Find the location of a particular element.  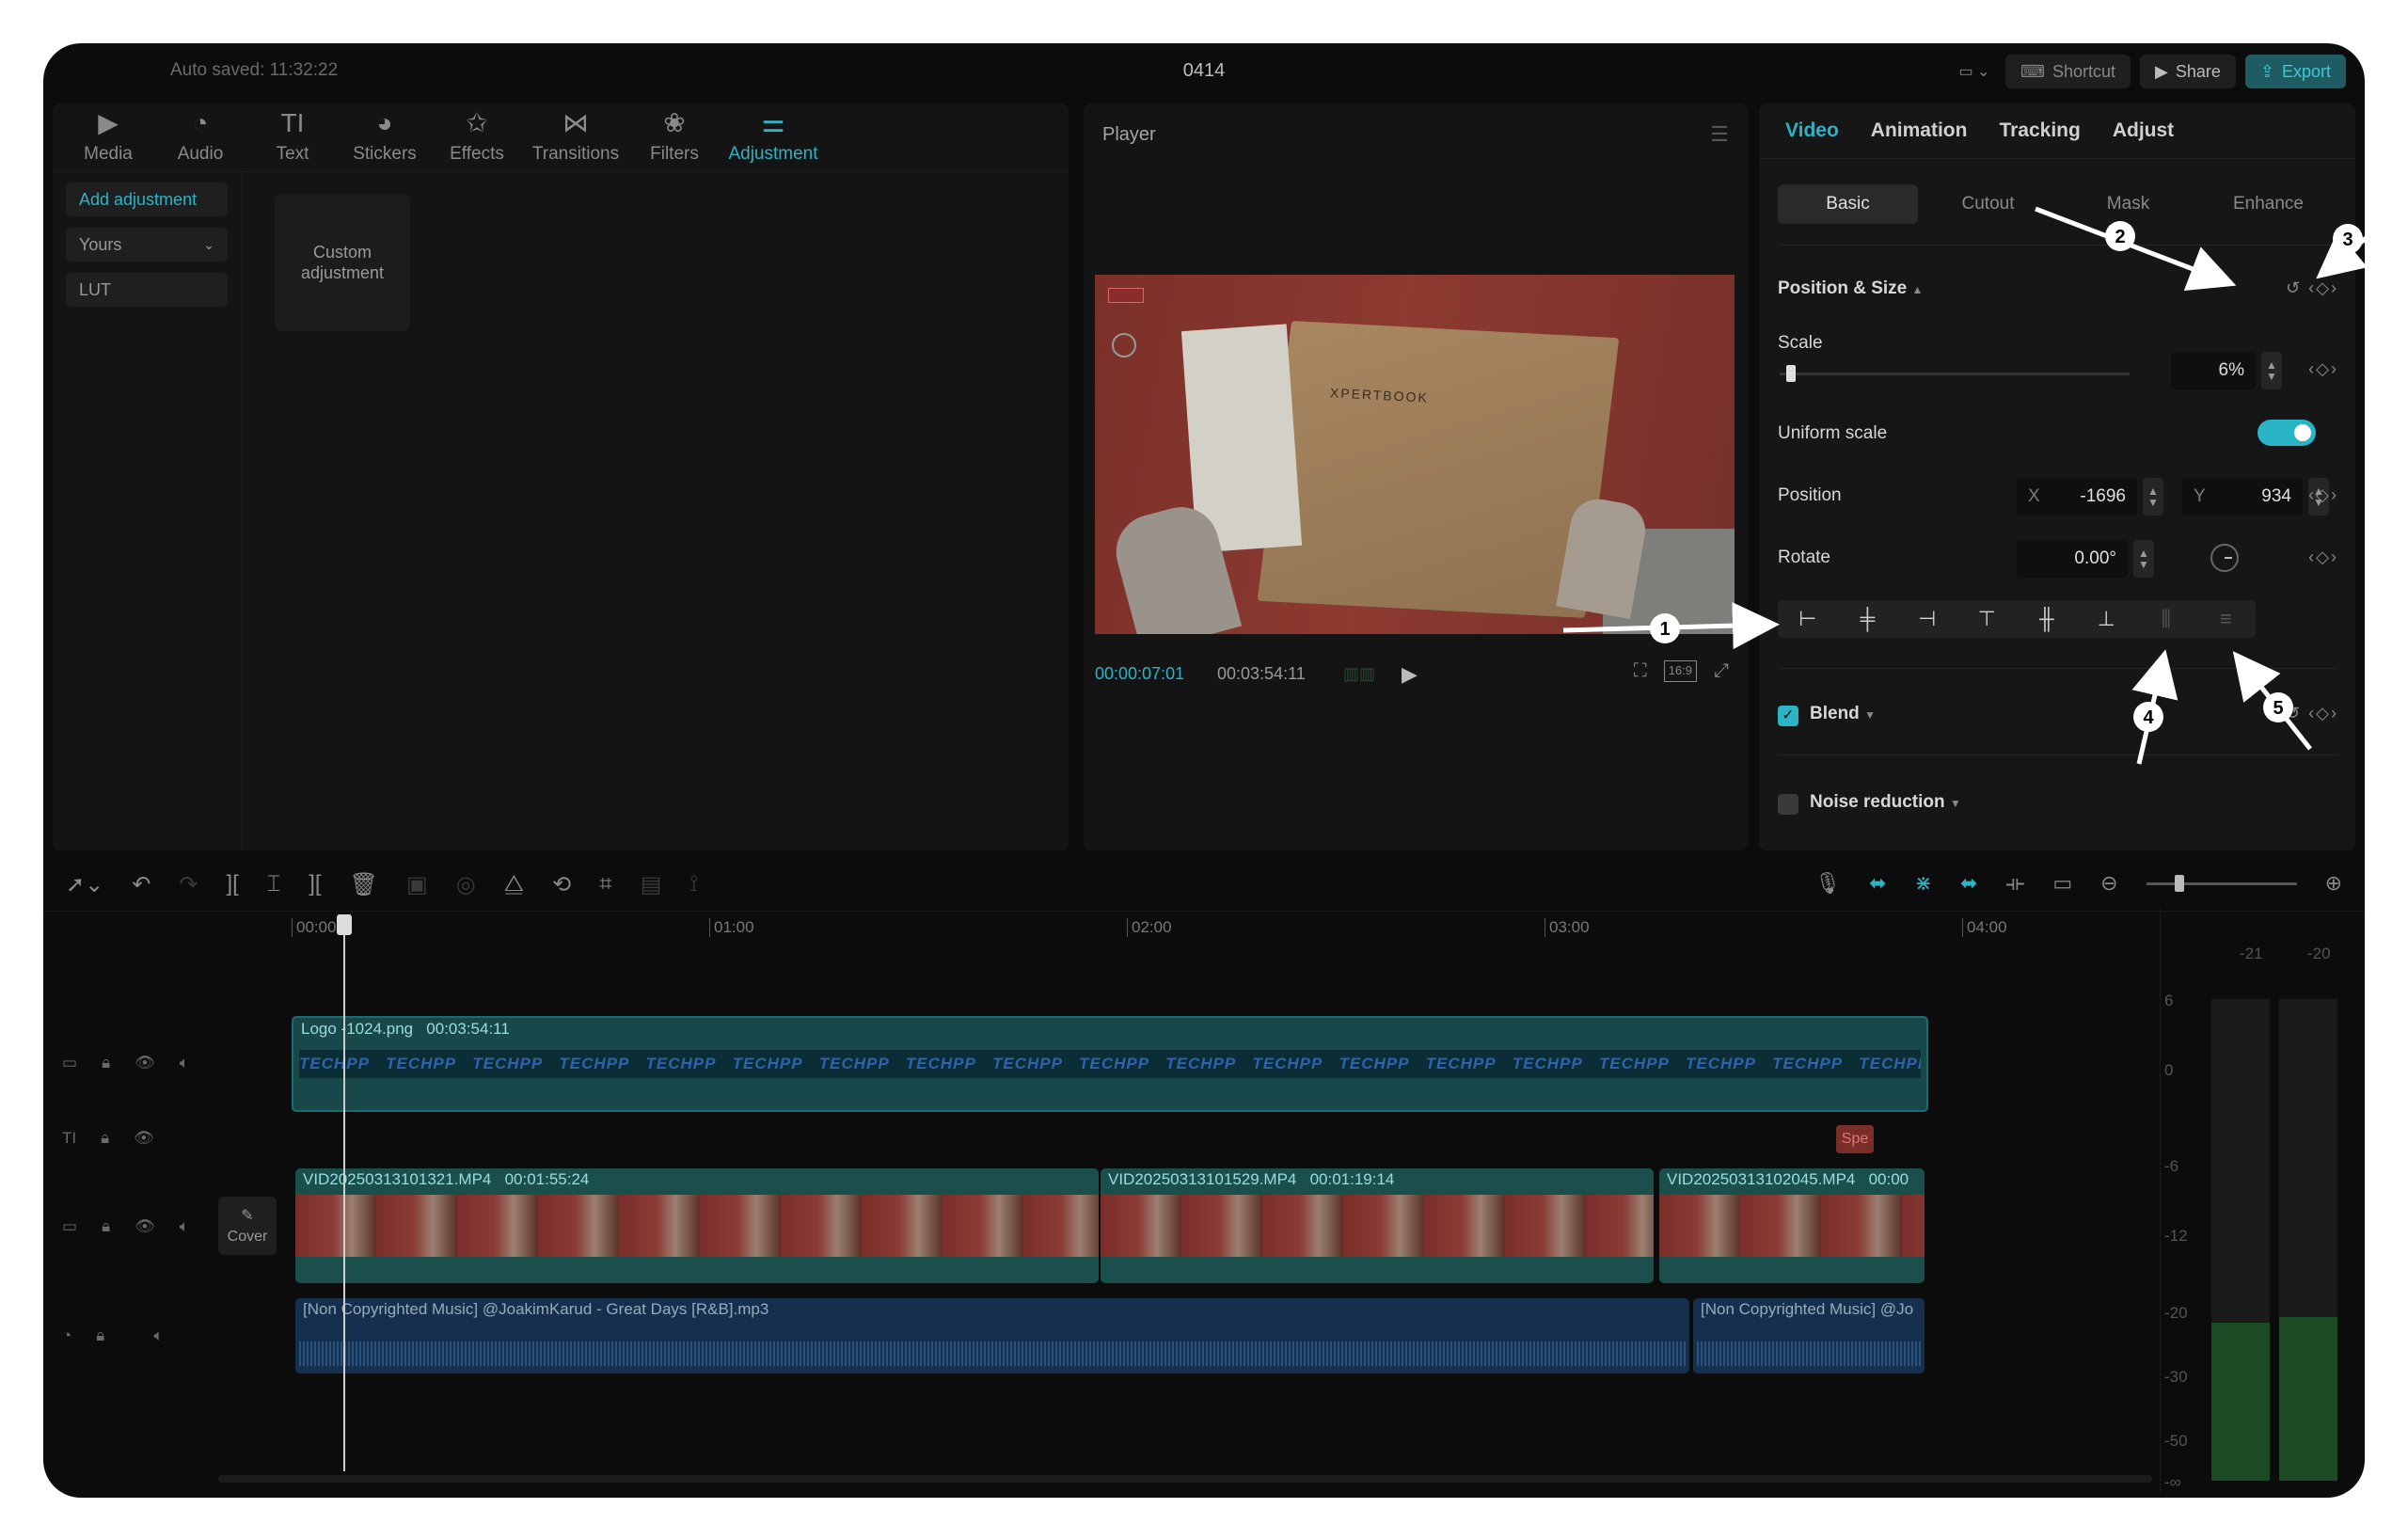

svg-text: 5 is located at coordinates (2278, 708).